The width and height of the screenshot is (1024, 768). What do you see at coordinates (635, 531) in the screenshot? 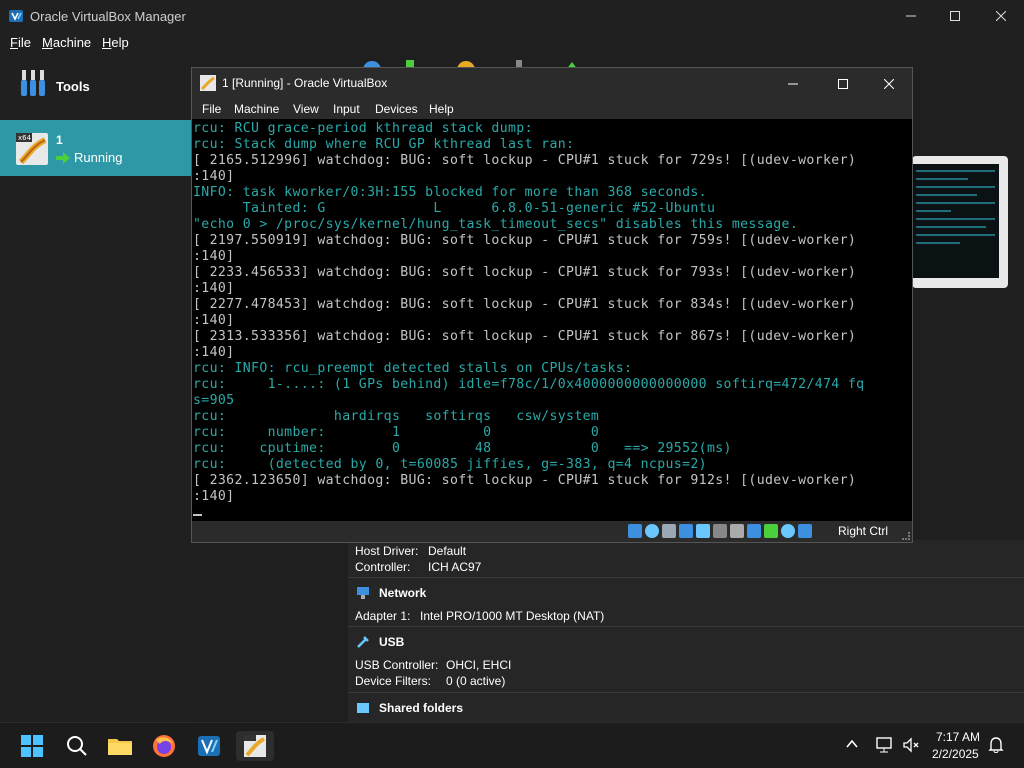
I see `hard-disk-icon` at bounding box center [635, 531].